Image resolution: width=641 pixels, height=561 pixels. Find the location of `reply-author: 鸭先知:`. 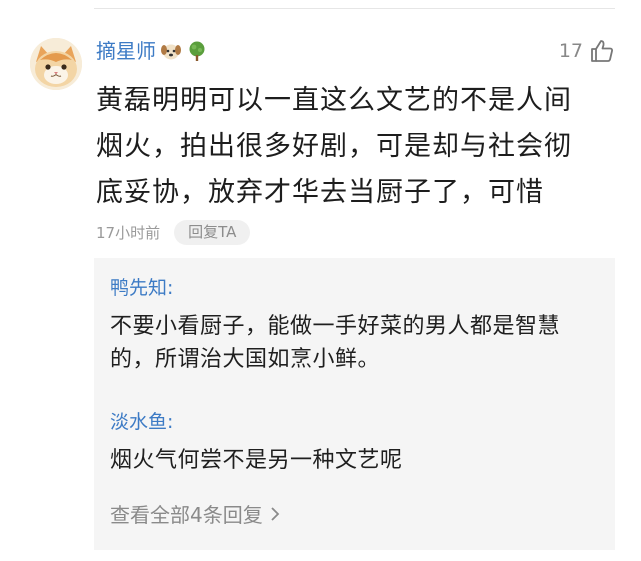

reply-author: 鸭先知: is located at coordinates (354, 288).